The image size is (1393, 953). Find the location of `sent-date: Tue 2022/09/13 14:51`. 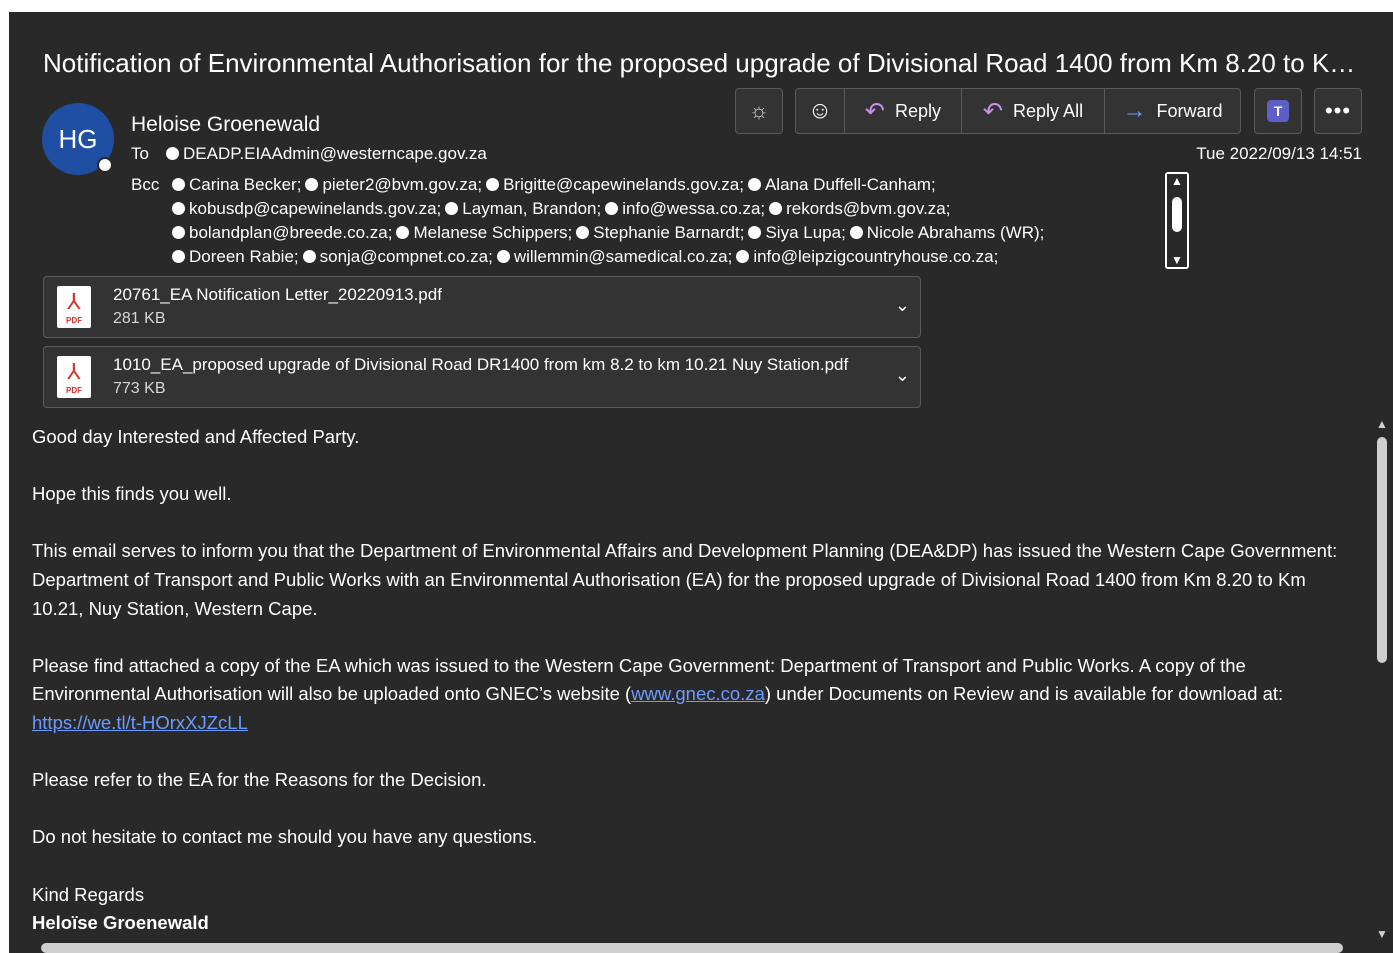

sent-date: Tue 2022/09/13 14:51 is located at coordinates (1279, 153).